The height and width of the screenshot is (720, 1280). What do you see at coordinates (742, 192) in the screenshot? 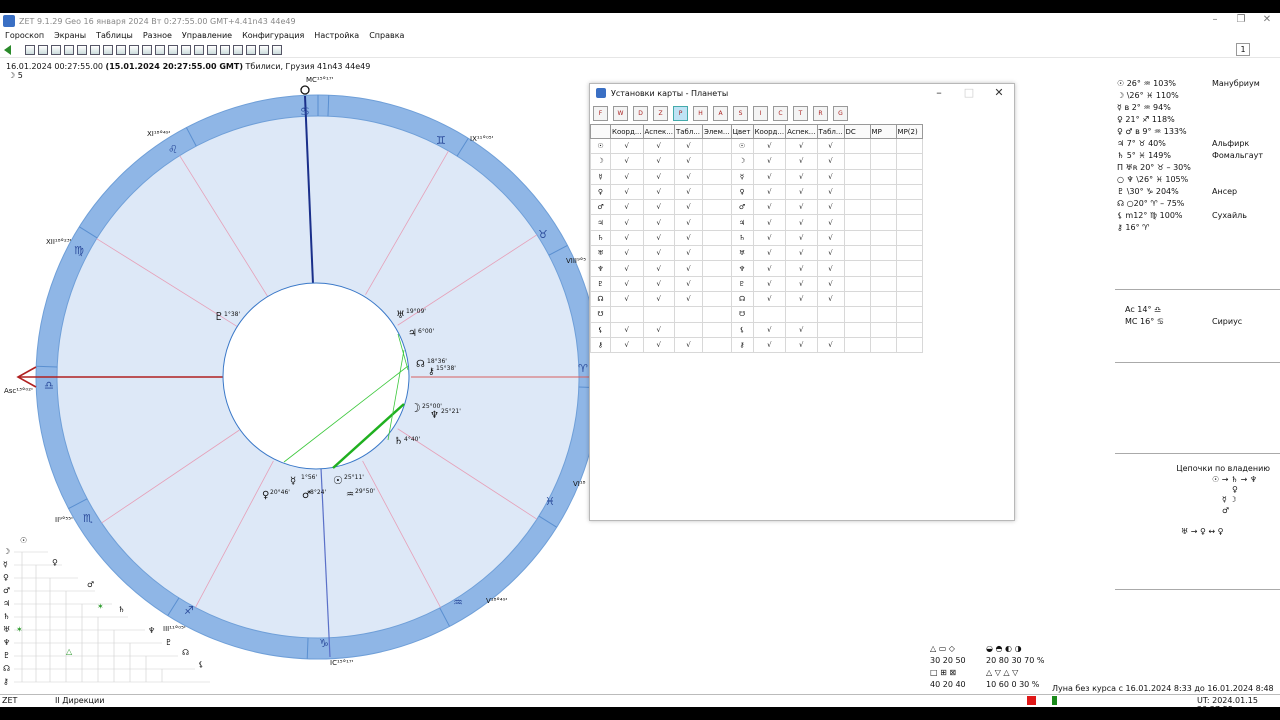
I see `setting-cell: ♀` at bounding box center [742, 192].